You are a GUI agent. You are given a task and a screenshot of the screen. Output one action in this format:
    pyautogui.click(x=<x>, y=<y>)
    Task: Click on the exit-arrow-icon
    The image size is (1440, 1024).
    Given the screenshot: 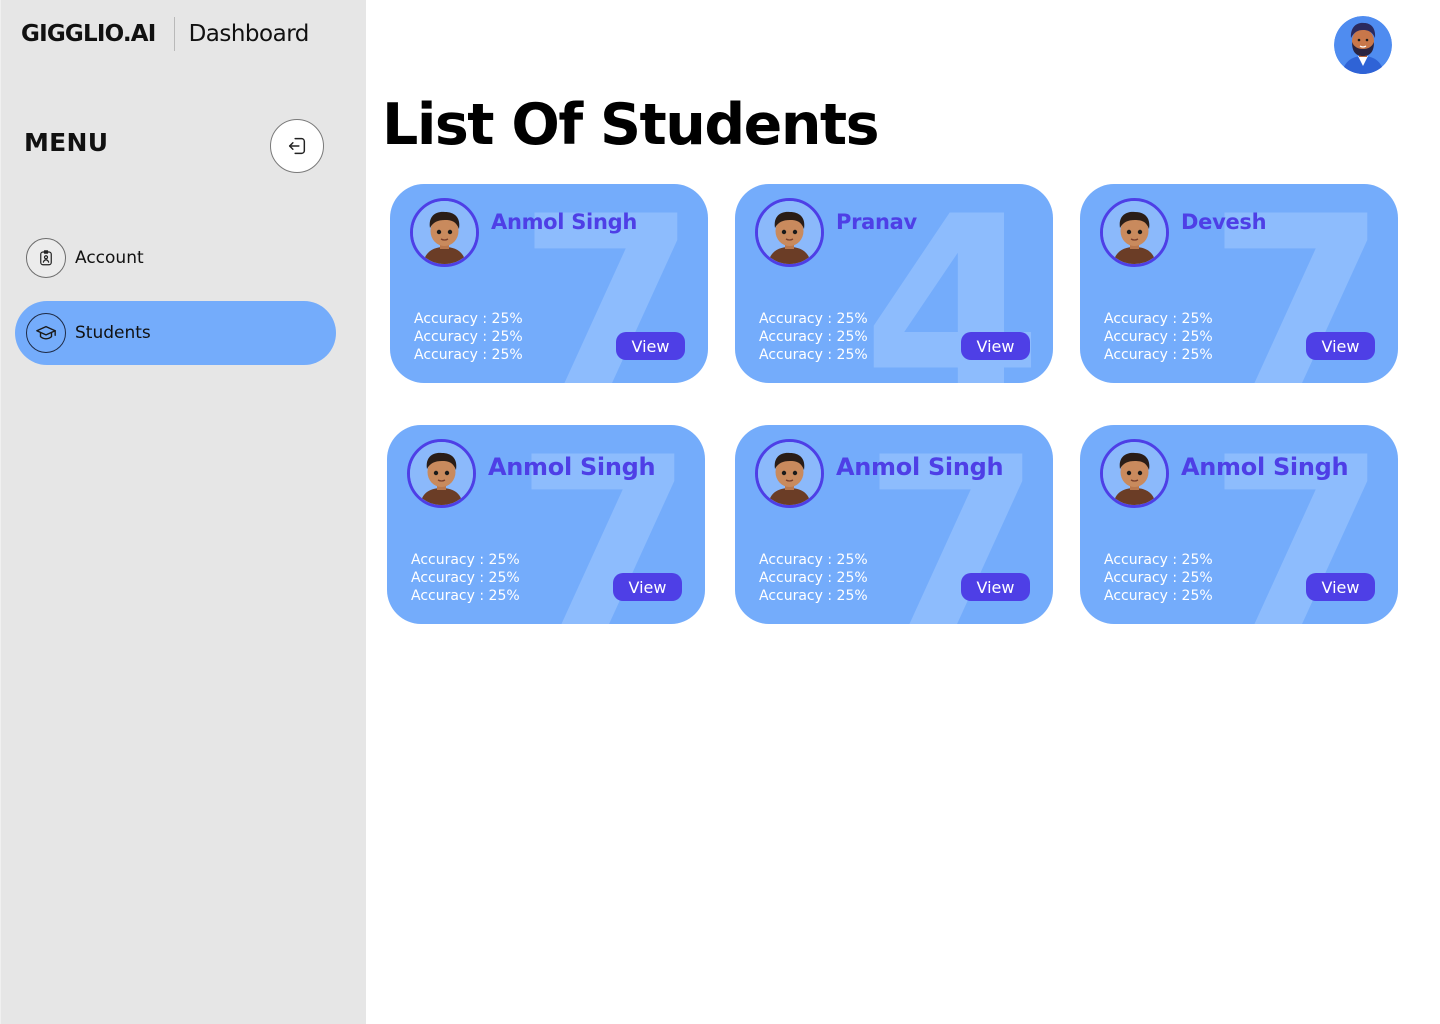 What is the action you would take?
    pyautogui.click(x=297, y=146)
    